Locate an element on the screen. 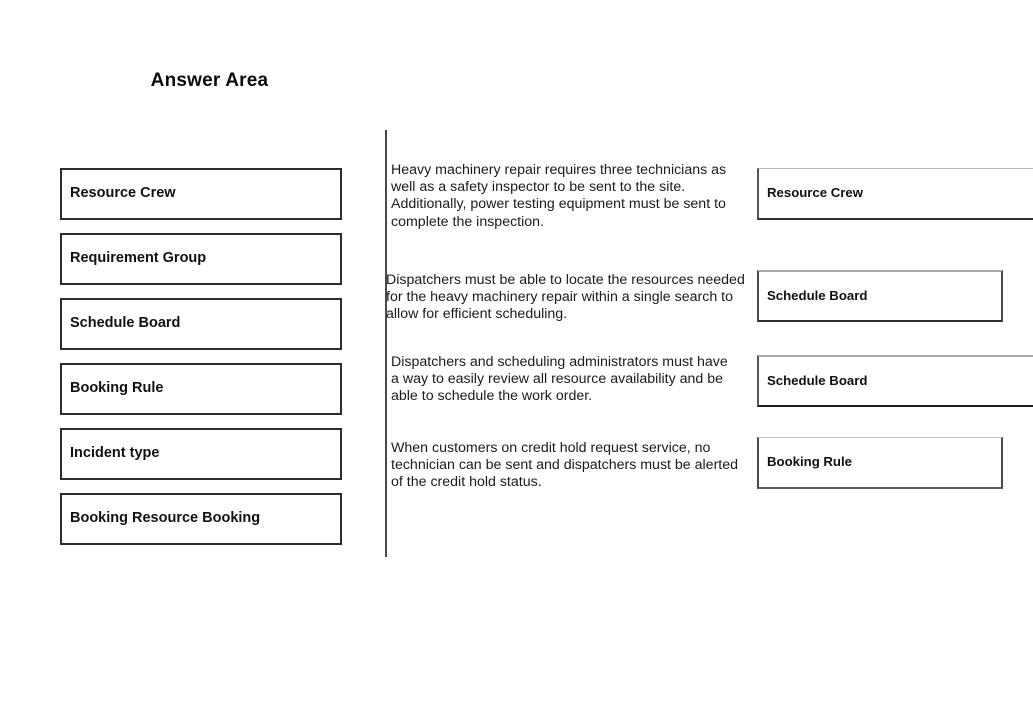 This screenshot has width=1033, height=723. source-option-schedule-board: Schedule Board is located at coordinates (201, 324).